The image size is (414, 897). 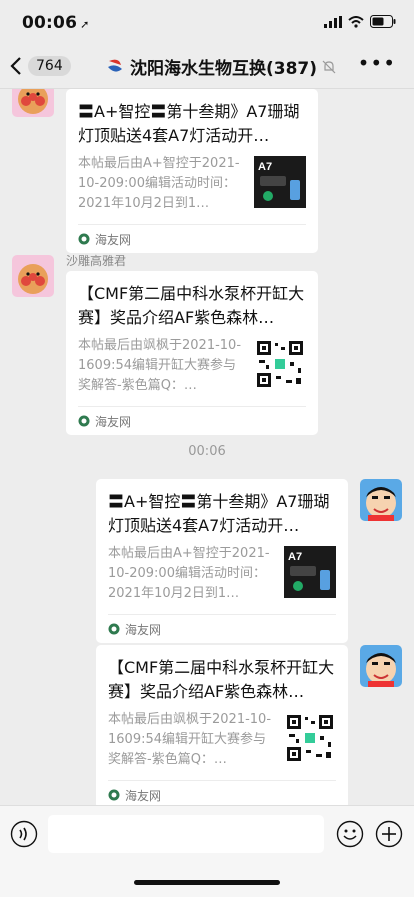 What do you see at coordinates (85, 24) in the screenshot?
I see `location-arrow-icon: ➚` at bounding box center [85, 24].